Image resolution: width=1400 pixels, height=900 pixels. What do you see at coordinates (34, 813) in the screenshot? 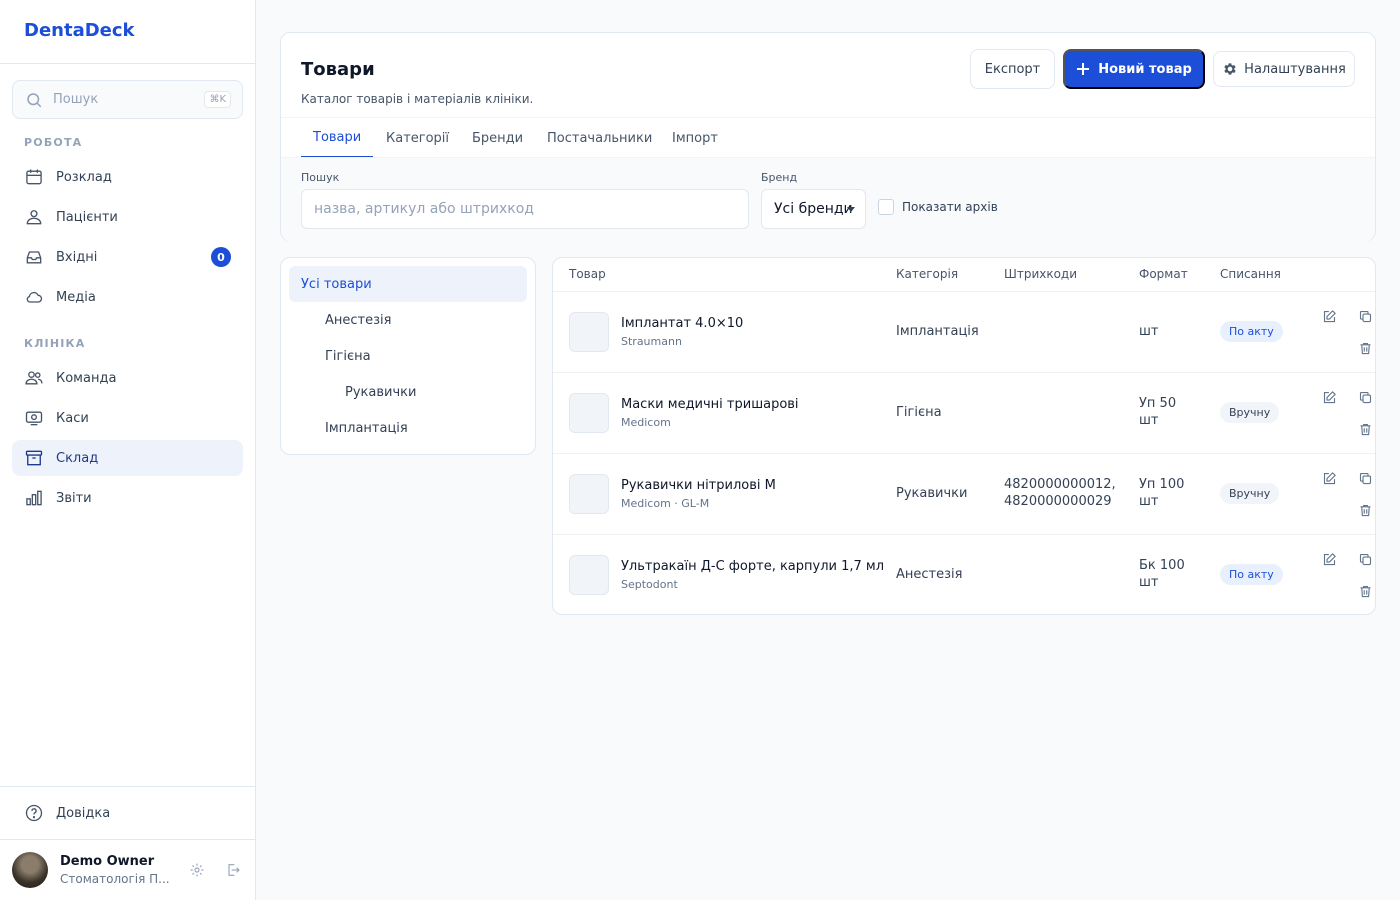
I see `help-circle-icon` at bounding box center [34, 813].